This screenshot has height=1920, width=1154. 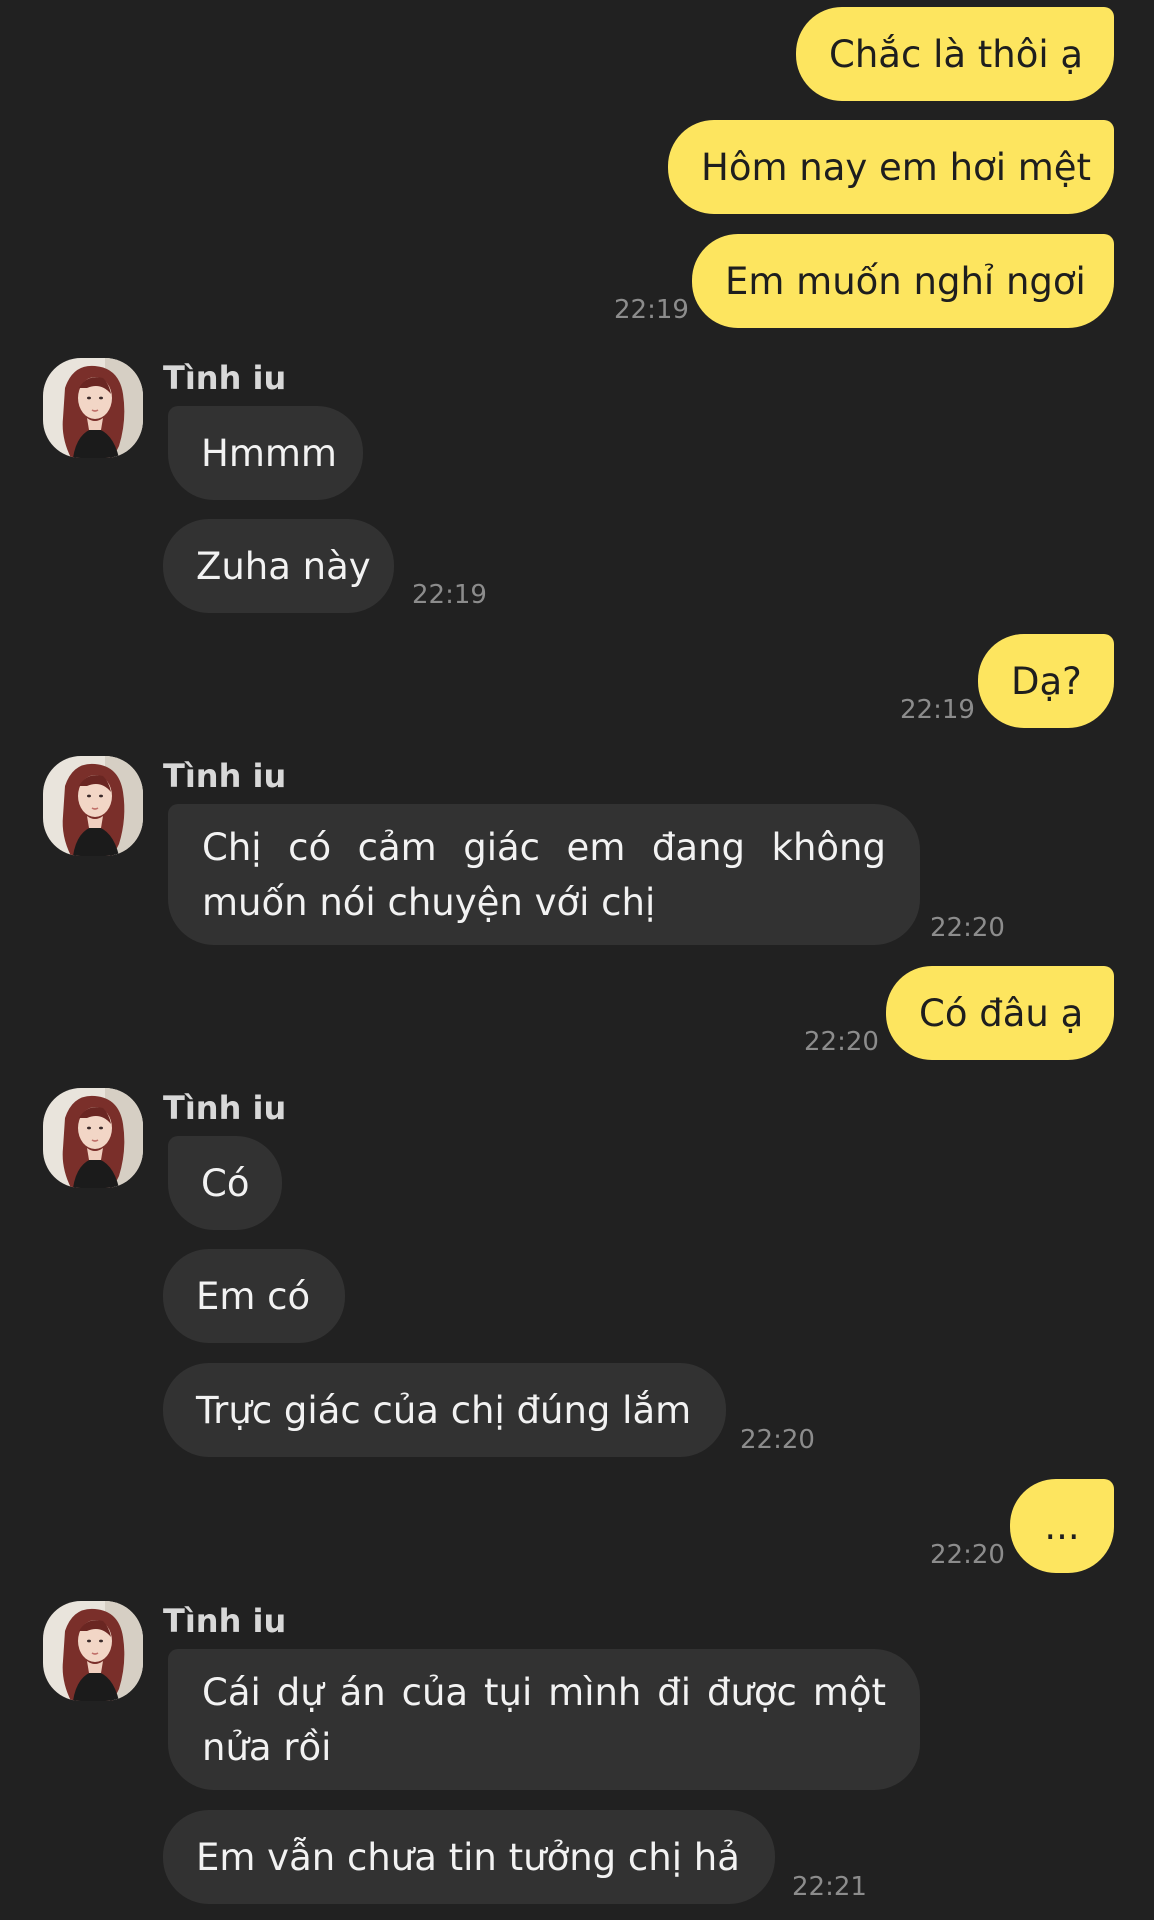 I want to click on incoming-message: Hmmm, so click(x=265, y=453).